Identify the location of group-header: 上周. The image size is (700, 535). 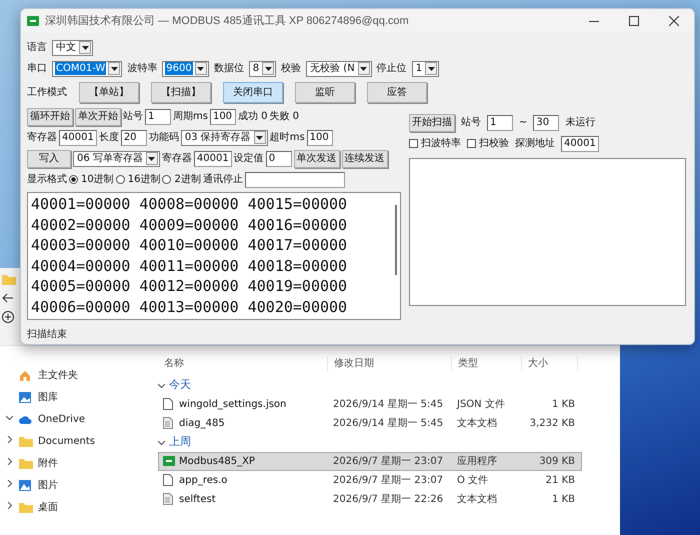
(389, 442).